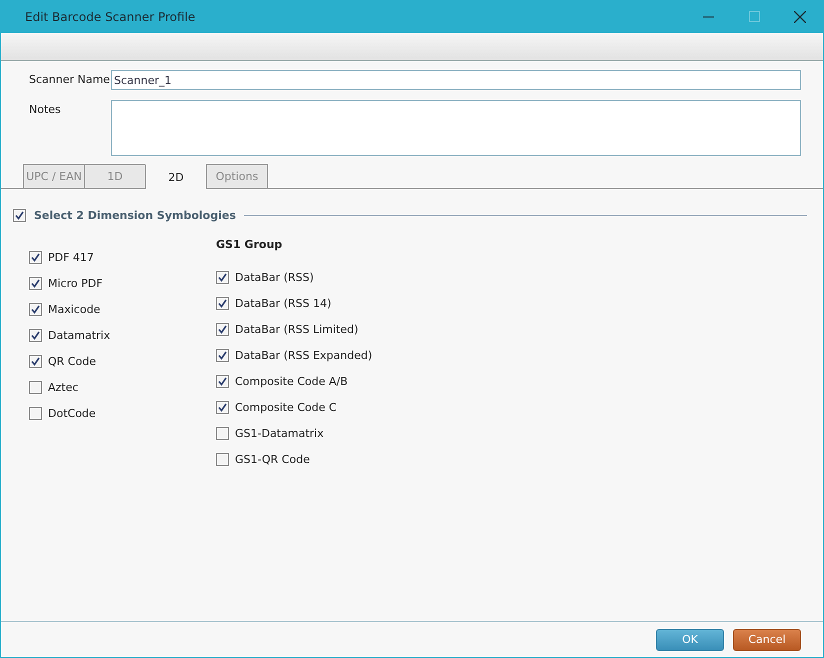 This screenshot has width=824, height=658. What do you see at coordinates (110, 17) in the screenshot?
I see `window-title: Edit Barcode Scanner Profile` at bounding box center [110, 17].